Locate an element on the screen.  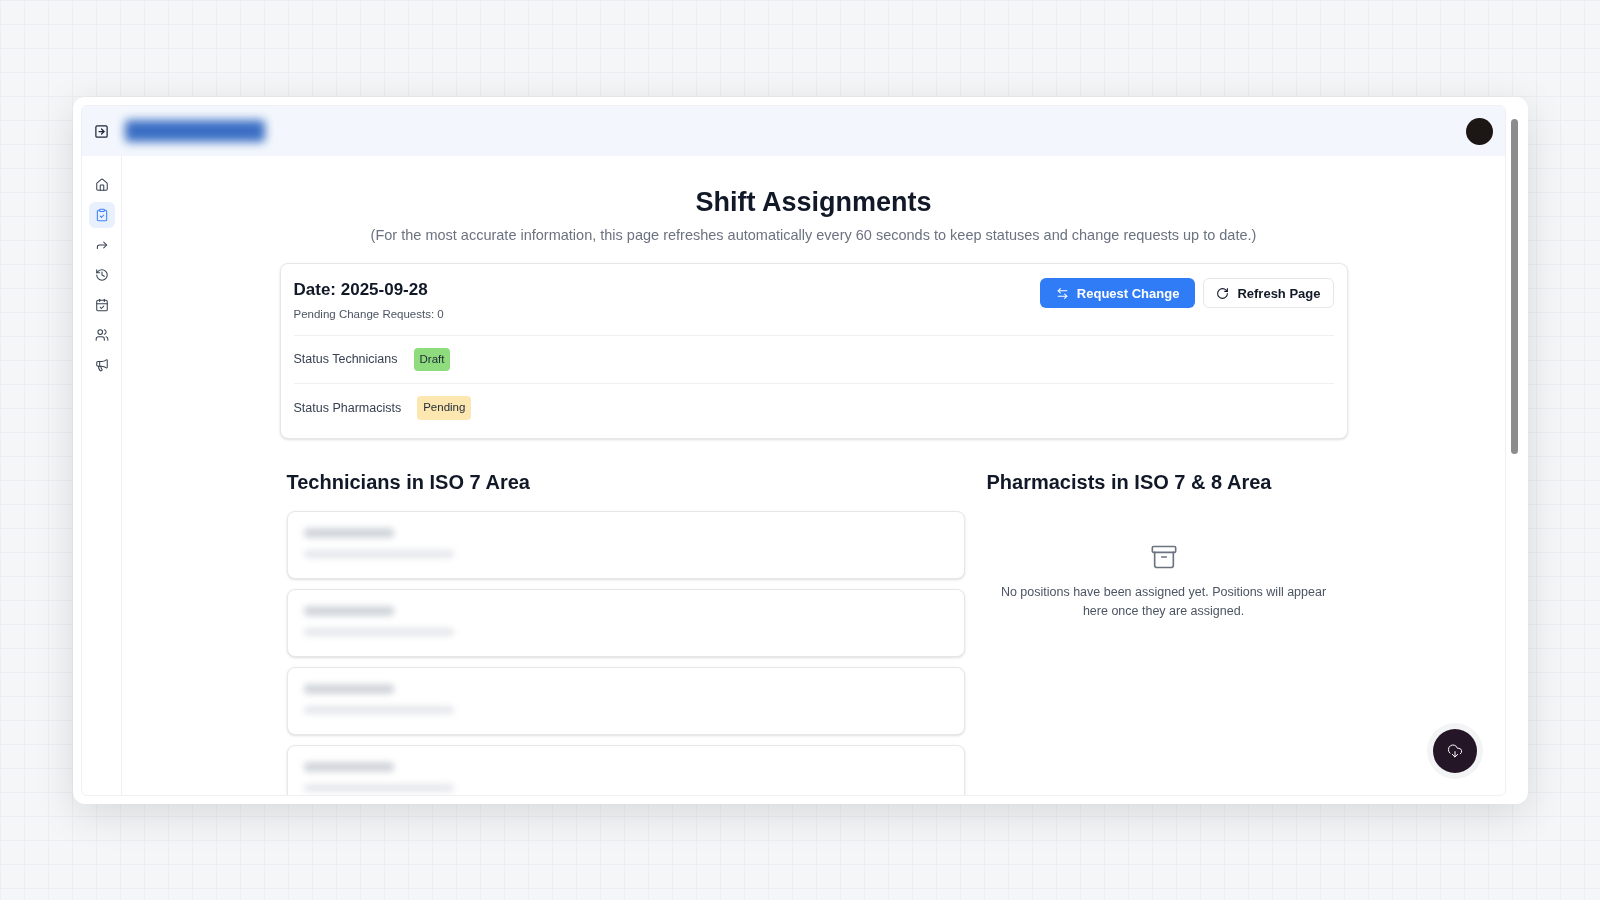
status-badge: Draft is located at coordinates (432, 360).